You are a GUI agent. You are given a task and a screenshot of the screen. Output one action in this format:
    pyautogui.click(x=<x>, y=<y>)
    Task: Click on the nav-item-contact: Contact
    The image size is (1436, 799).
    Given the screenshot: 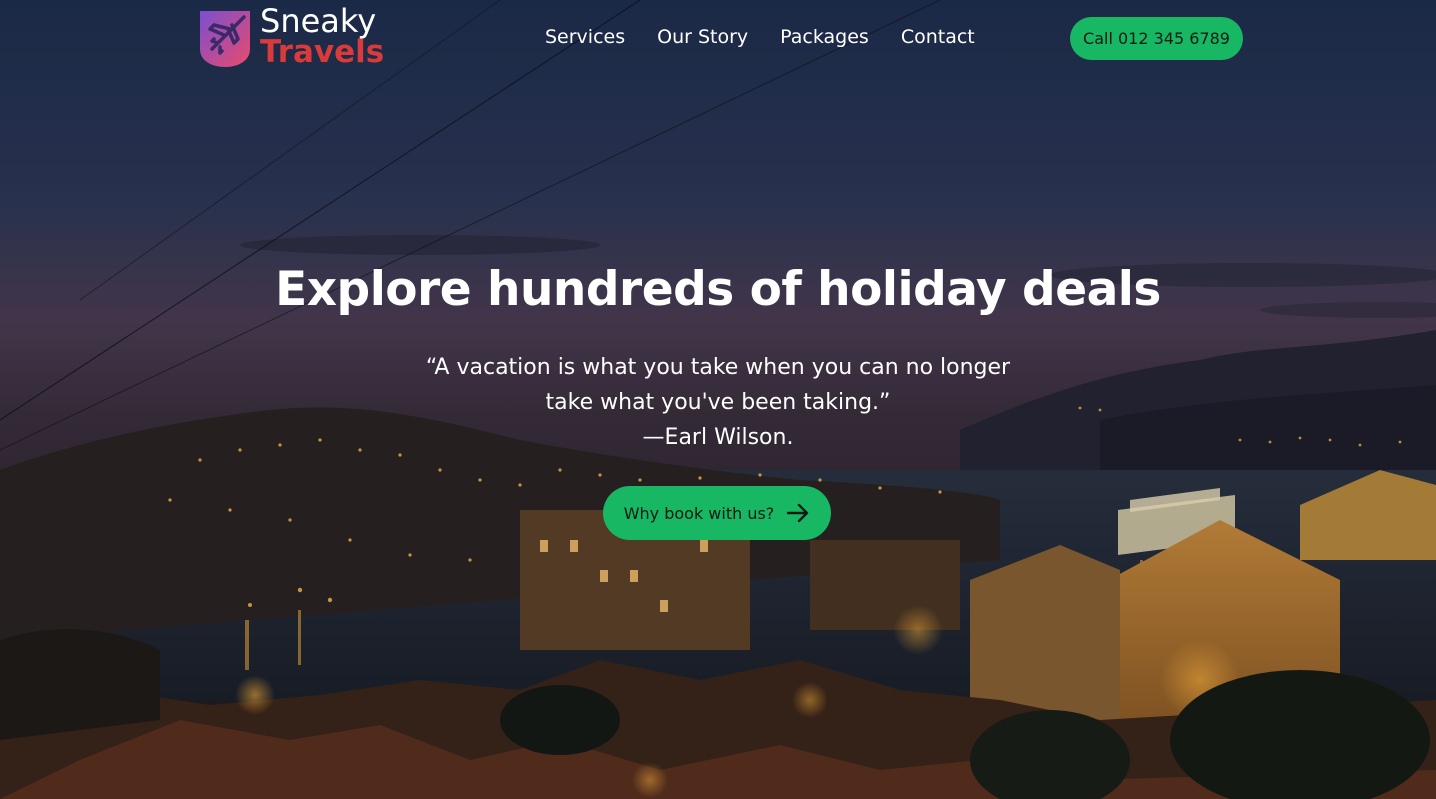 What is the action you would take?
    pyautogui.click(x=938, y=37)
    